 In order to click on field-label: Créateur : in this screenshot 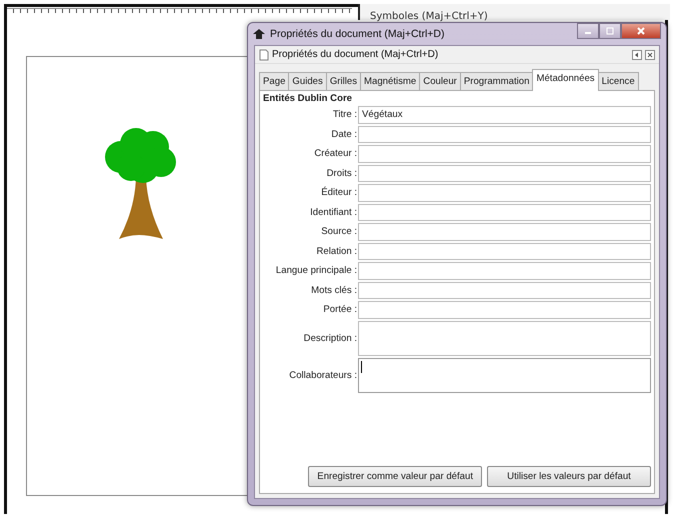, I will do `click(335, 154)`.